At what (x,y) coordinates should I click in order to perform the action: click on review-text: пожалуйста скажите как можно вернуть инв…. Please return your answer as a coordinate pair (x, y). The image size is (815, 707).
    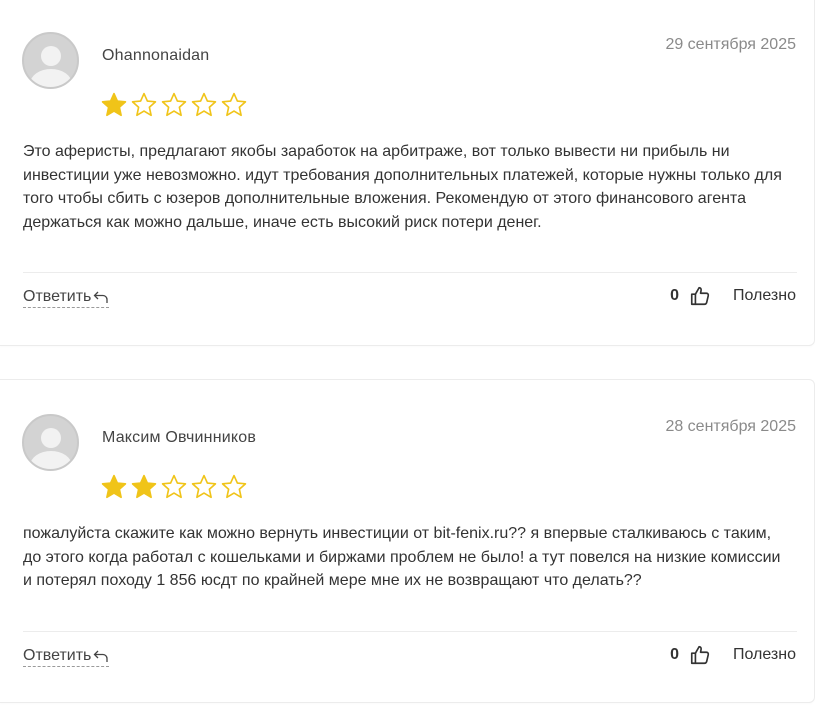
    Looking at the image, I should click on (402, 557).